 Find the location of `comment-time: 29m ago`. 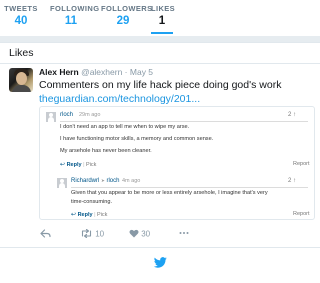

comment-time: 29m ago is located at coordinates (90, 115).